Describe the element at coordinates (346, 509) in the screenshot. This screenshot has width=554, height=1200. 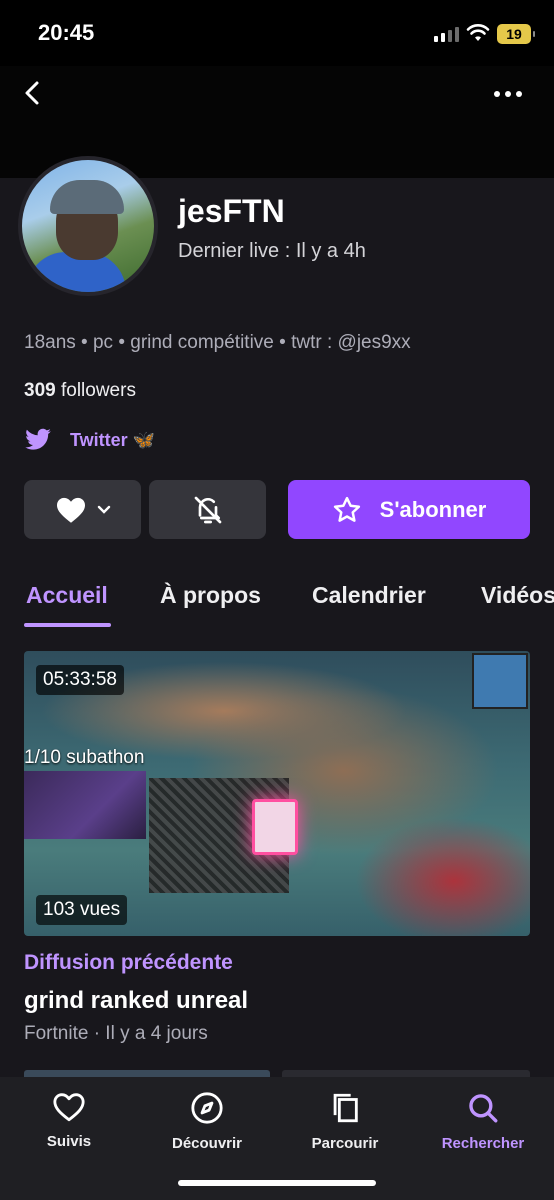
I see `star-icon` at that location.